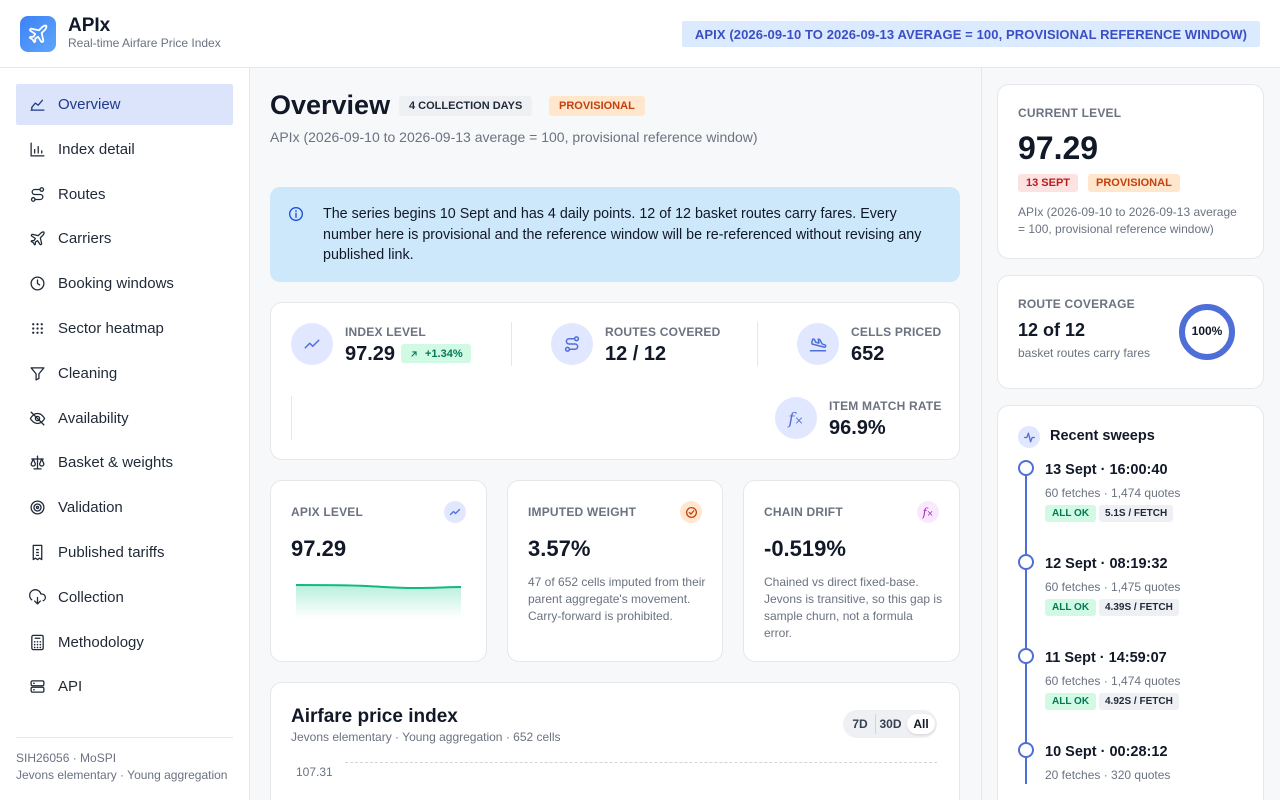 This screenshot has width=1280, height=800. I want to click on imputed-weight-value: 3.57%, so click(559, 548).